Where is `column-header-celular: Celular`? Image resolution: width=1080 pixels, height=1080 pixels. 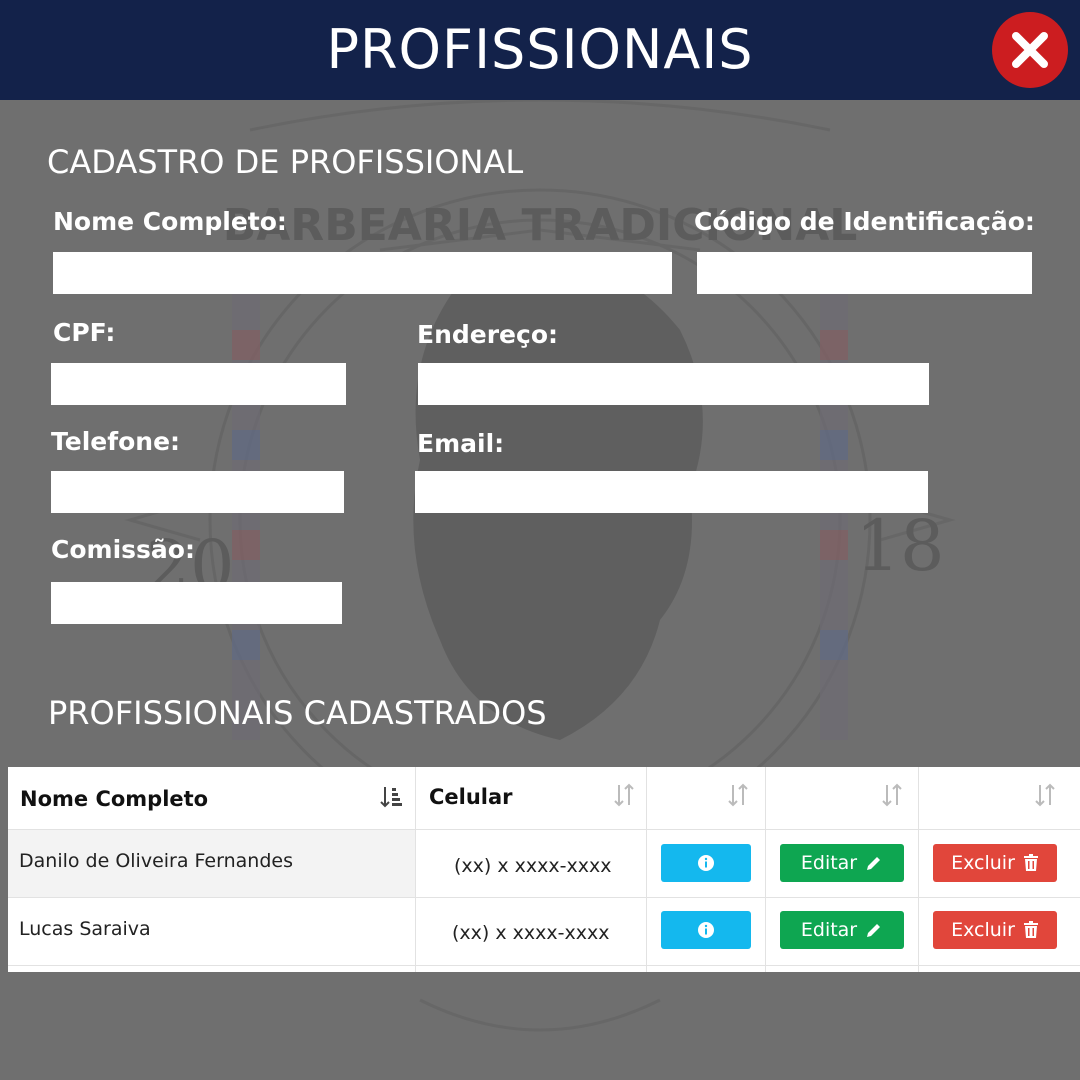 column-header-celular: Celular is located at coordinates (471, 797).